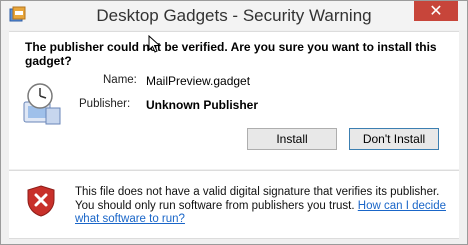  I want to click on window-title: Desktop Gadgets - Security Warning, so click(234, 15).